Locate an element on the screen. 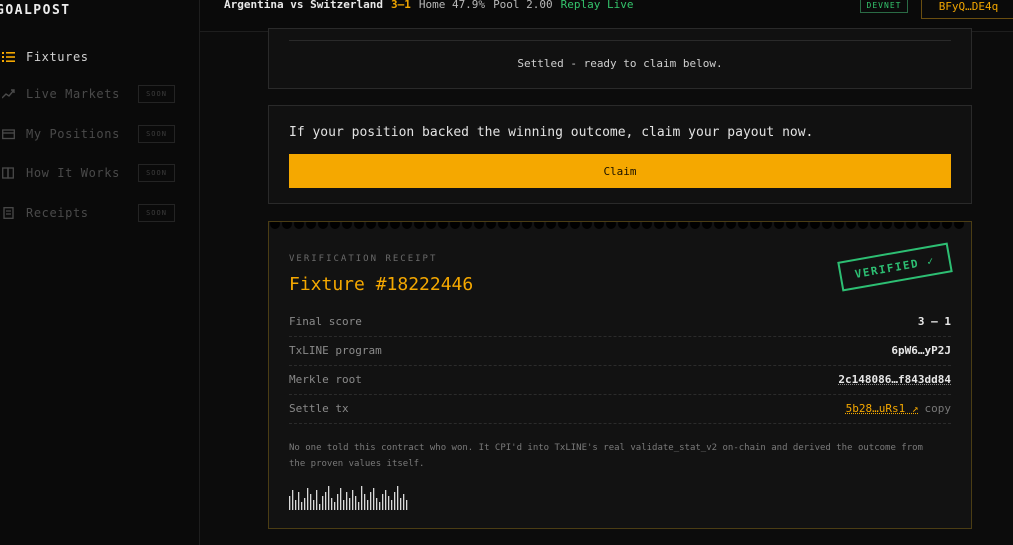  receipt-row-settle-tx: Settle tx 5b28…uRs1 ↗ copy is located at coordinates (620, 409).